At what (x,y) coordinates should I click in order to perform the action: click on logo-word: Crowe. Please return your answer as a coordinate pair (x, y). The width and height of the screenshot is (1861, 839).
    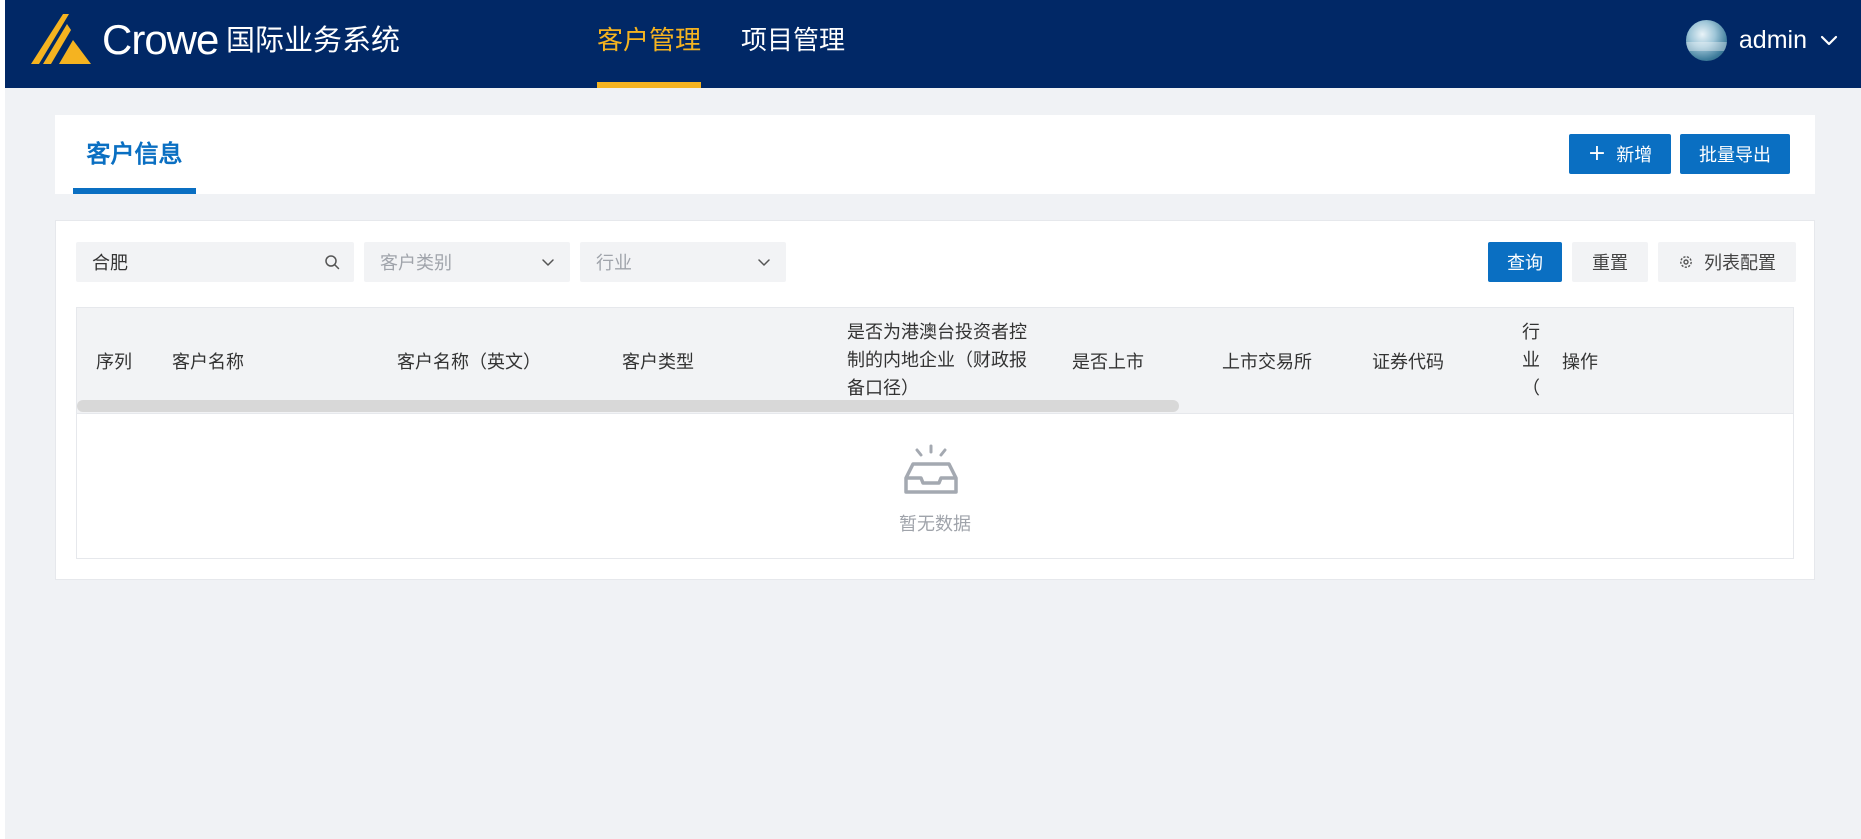
    Looking at the image, I should click on (160, 39).